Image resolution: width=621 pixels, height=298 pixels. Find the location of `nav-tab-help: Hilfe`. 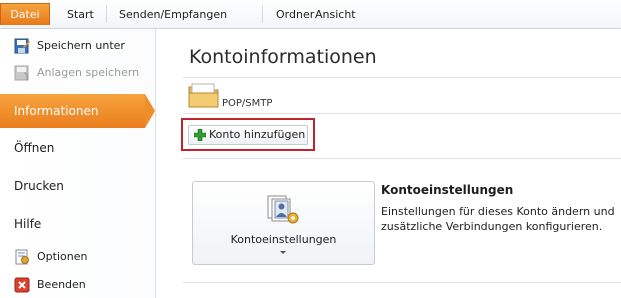

nav-tab-help: Hilfe is located at coordinates (27, 224).